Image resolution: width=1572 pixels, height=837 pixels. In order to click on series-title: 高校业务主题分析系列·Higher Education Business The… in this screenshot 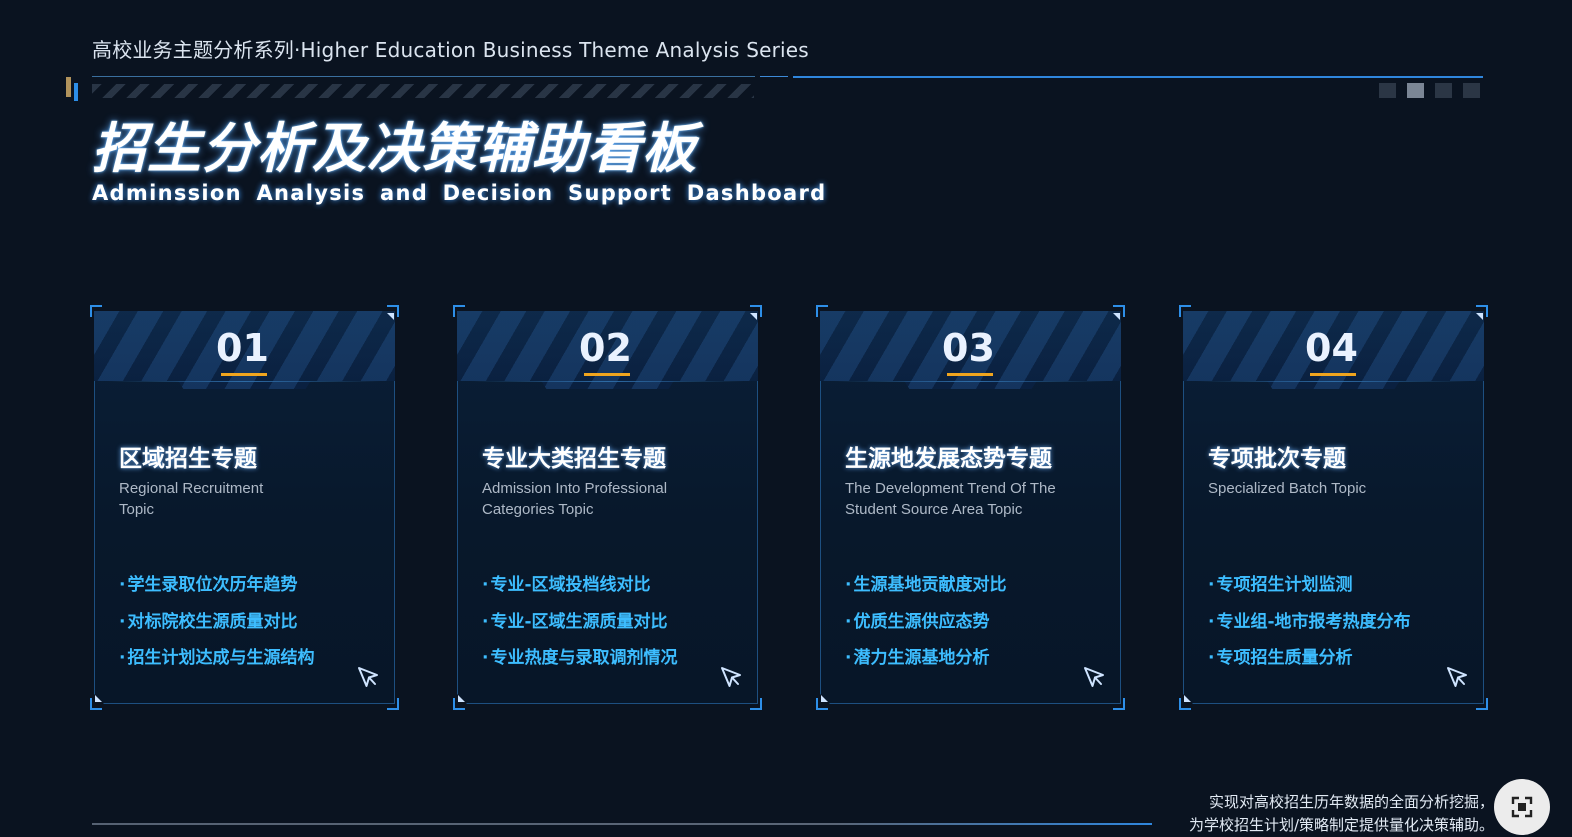, I will do `click(450, 50)`.